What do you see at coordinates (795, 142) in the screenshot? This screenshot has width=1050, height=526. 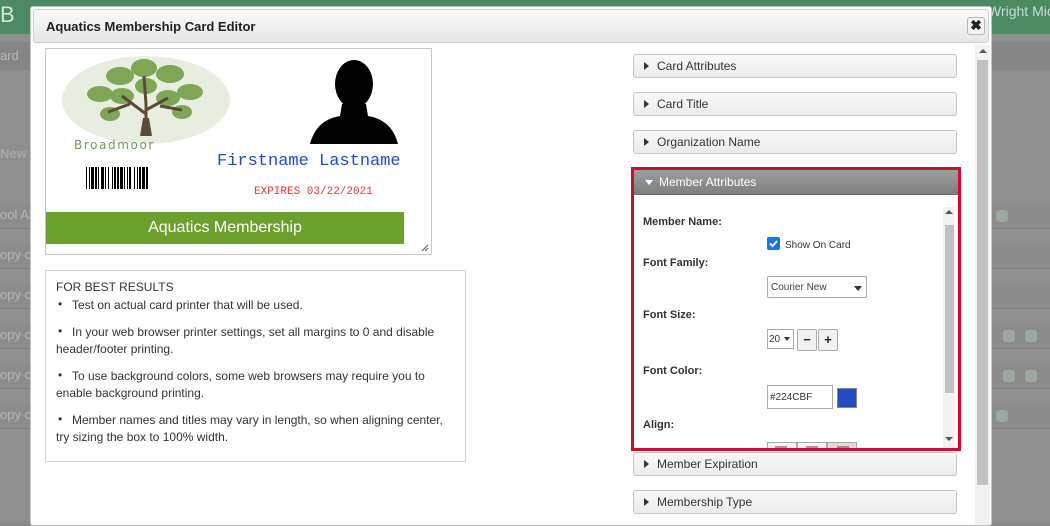 I see `section-organization-name: Organization Name` at bounding box center [795, 142].